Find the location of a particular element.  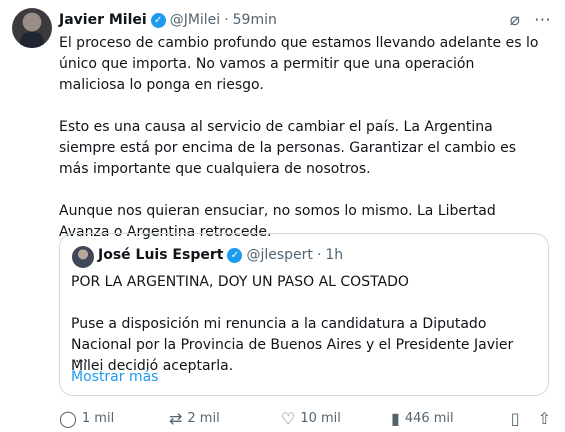

show-more-link: Mostrar más is located at coordinates (114, 377).